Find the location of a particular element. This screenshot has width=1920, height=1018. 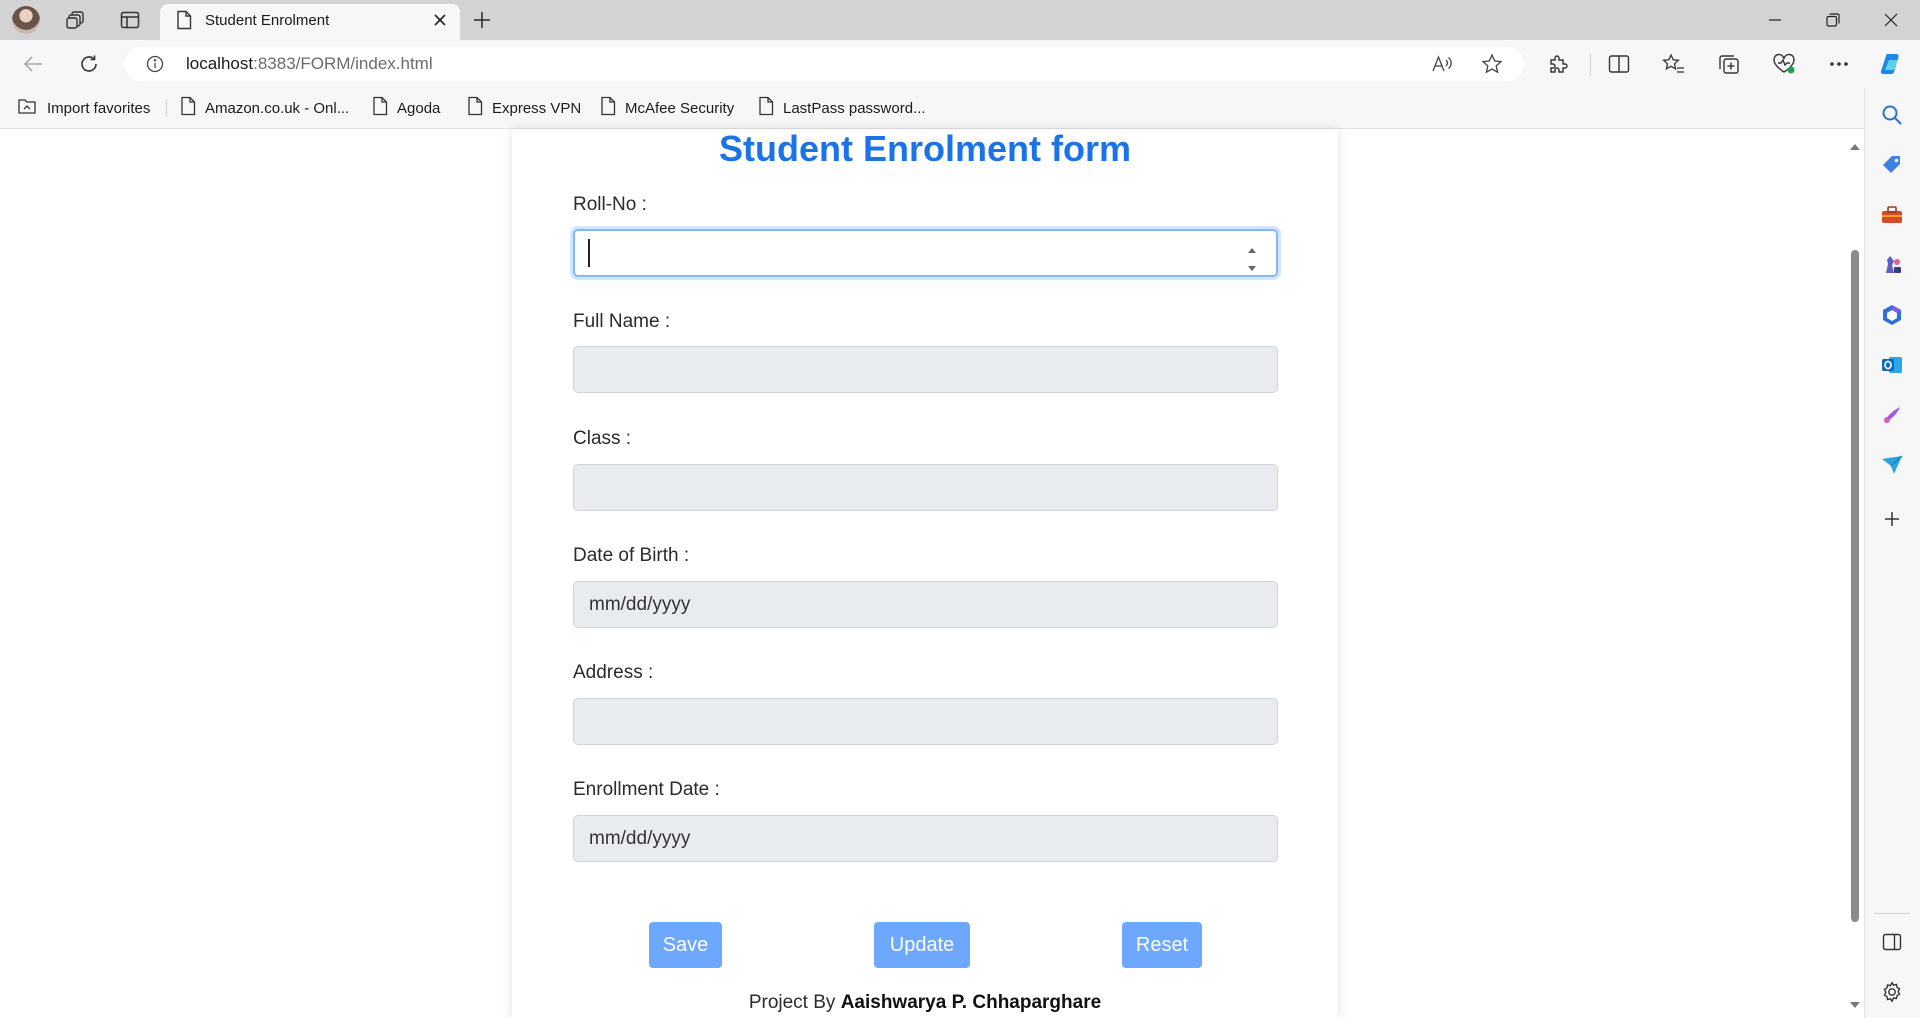

sidebar-divider is located at coordinates (1892, 913).